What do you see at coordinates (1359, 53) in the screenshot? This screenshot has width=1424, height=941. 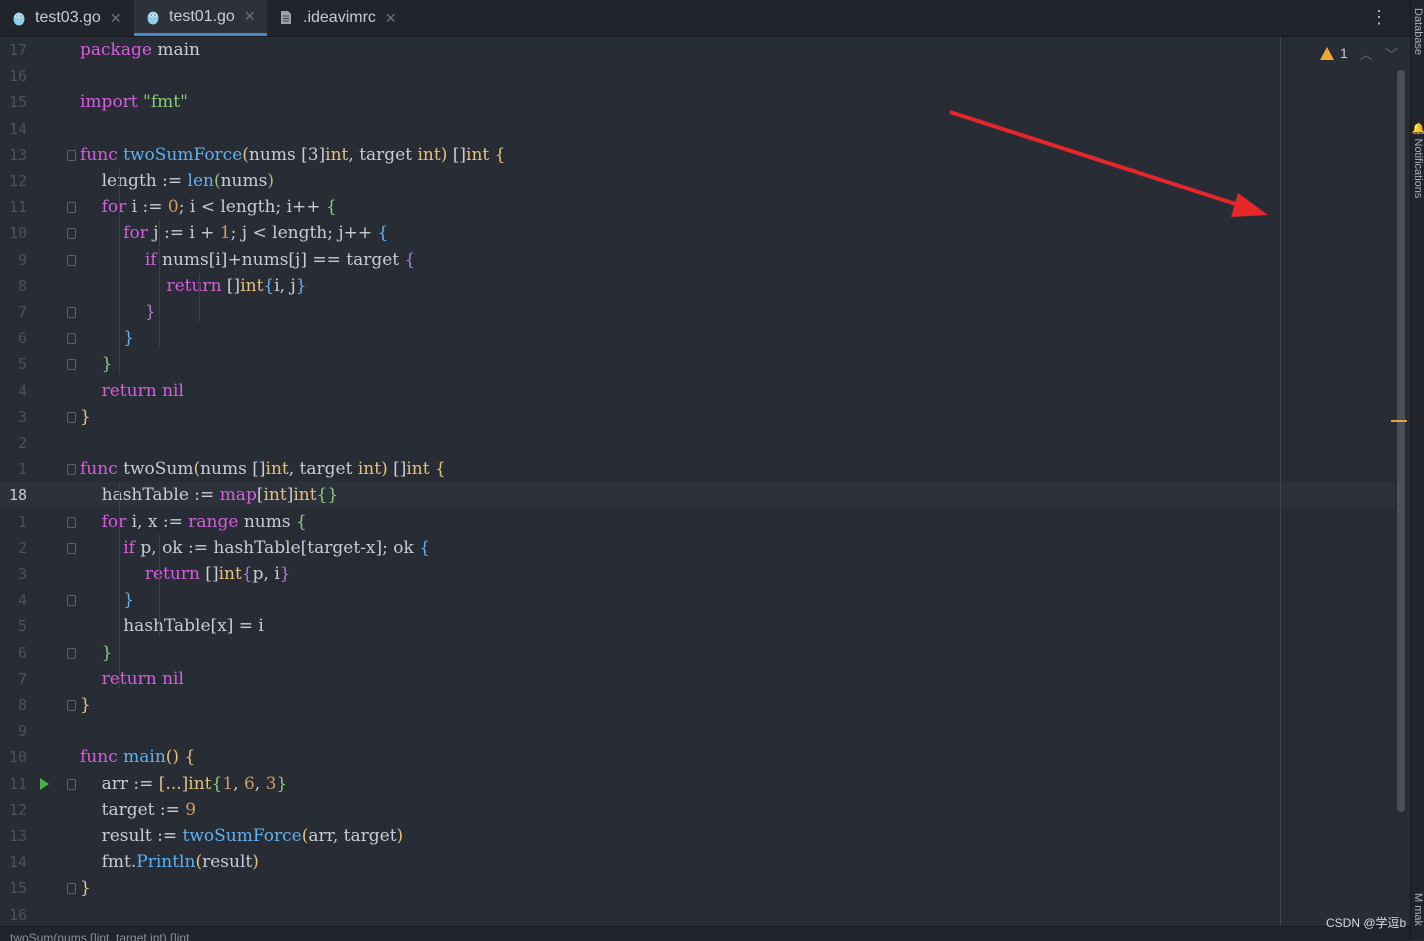 I see `inspection-widget: 1 ︿ ﹀` at bounding box center [1359, 53].